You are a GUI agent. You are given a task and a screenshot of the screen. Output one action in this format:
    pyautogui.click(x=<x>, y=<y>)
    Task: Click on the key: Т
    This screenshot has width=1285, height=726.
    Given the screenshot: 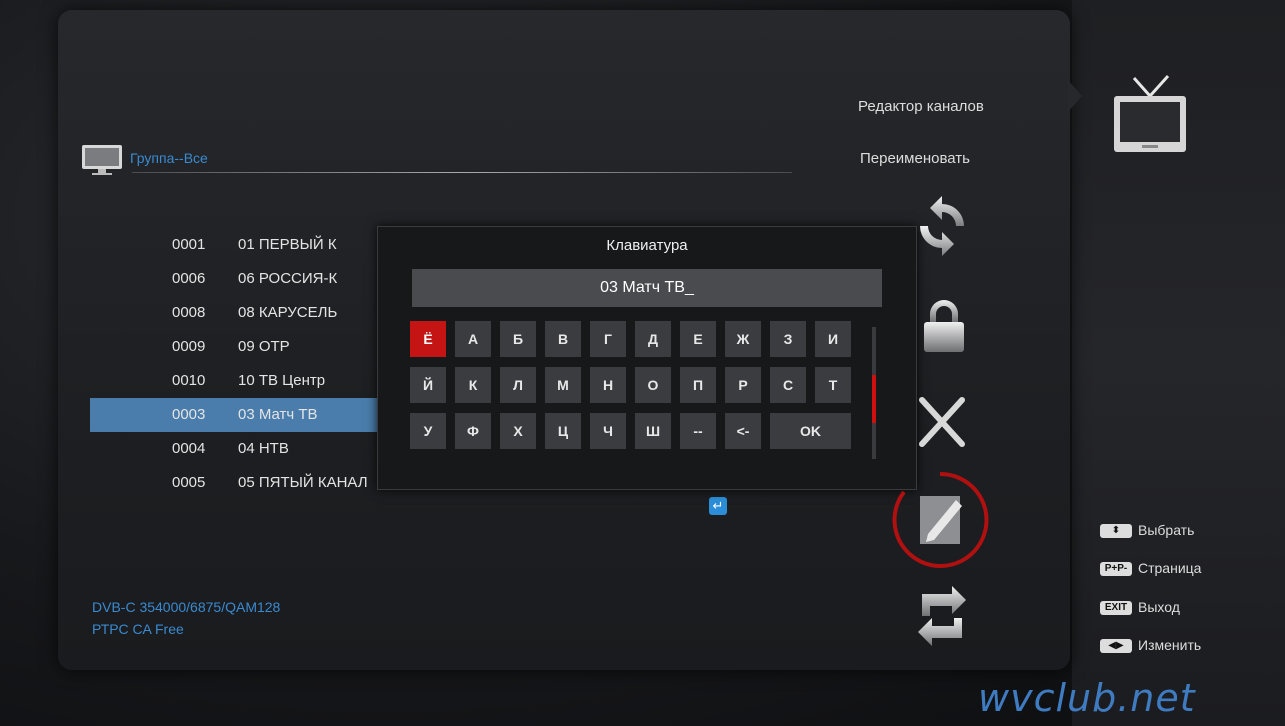 What is the action you would take?
    pyautogui.click(x=833, y=385)
    